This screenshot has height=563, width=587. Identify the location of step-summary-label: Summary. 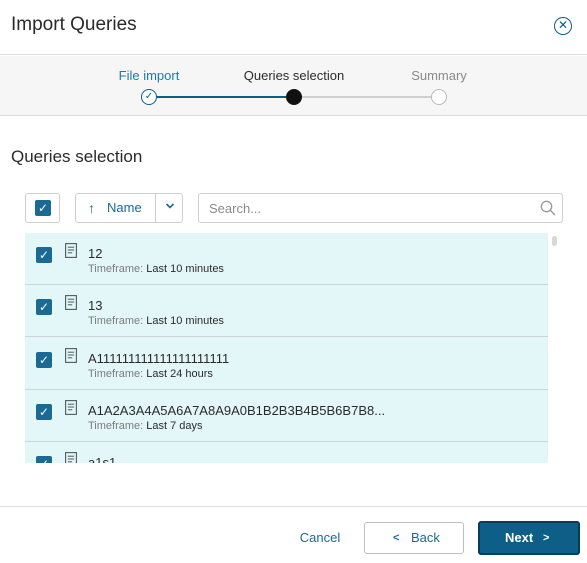
(439, 75).